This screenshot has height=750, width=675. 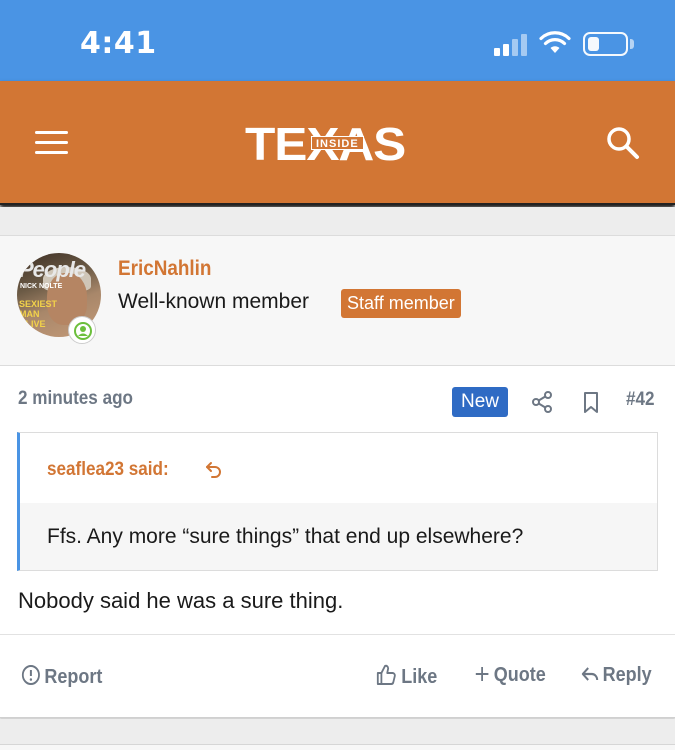 I want to click on share-icon, so click(x=542, y=402).